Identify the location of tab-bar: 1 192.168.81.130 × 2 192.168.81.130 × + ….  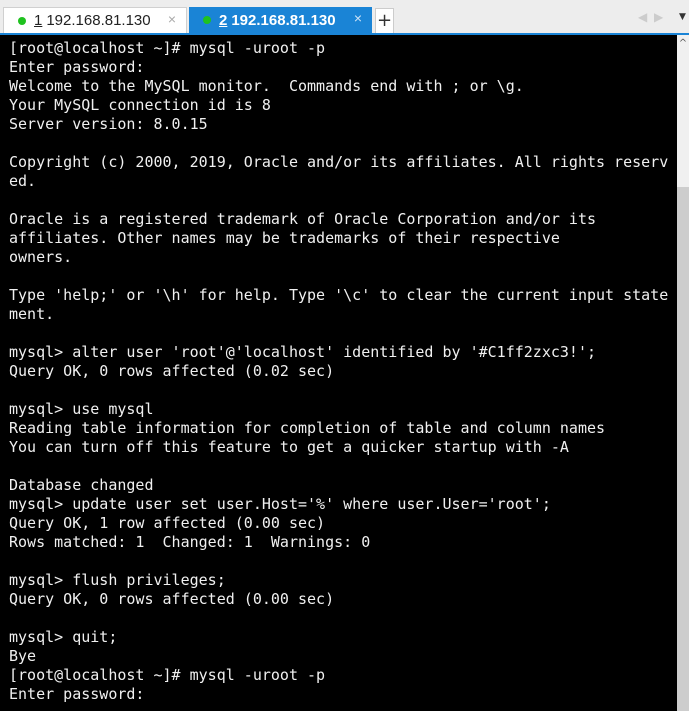
(344, 16).